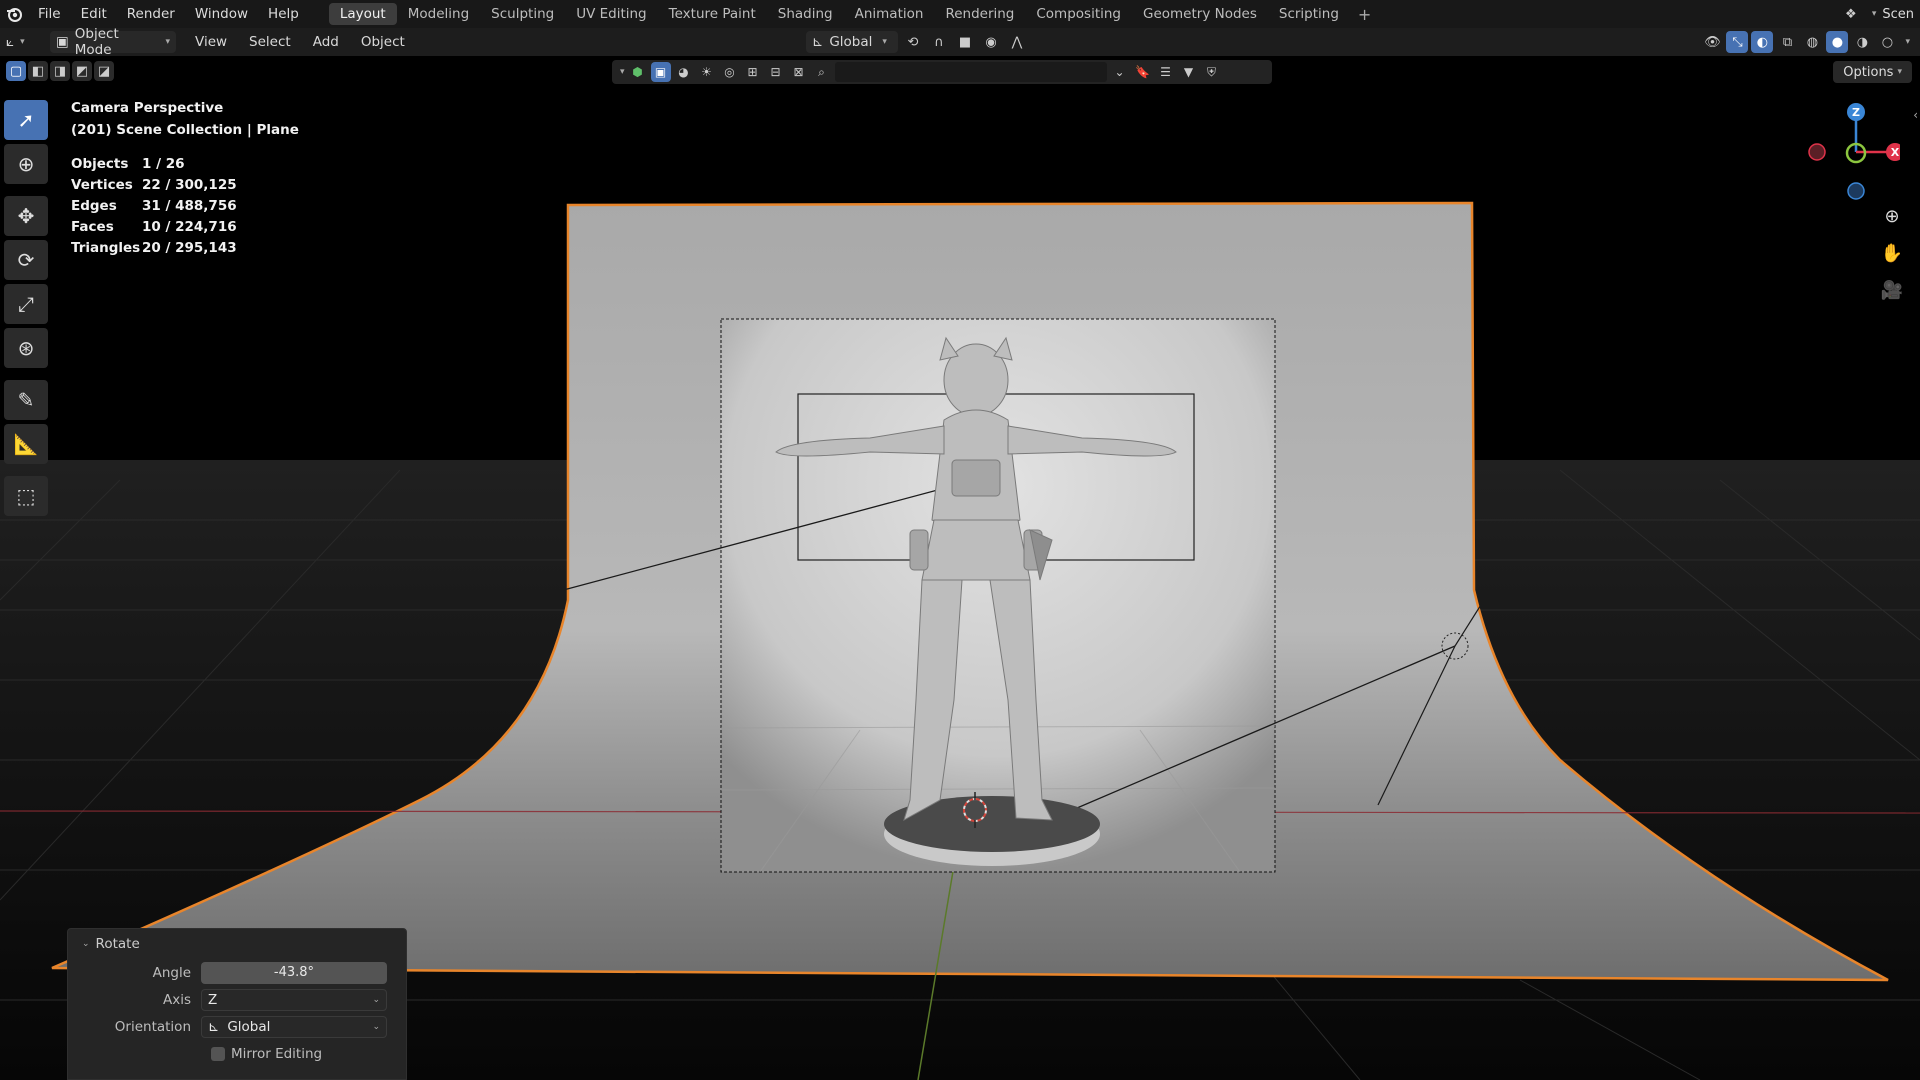 The image size is (1920, 1080). What do you see at coordinates (818, 42) in the screenshot?
I see `orientation-icon: ⊾` at bounding box center [818, 42].